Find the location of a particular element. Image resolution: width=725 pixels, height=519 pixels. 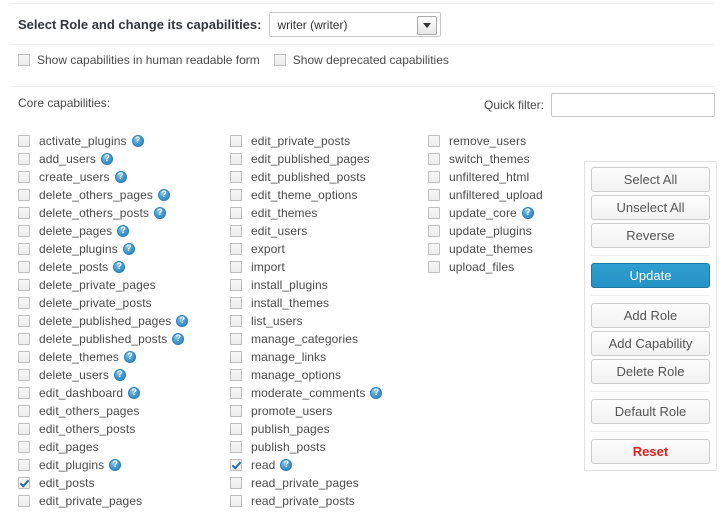

capability-row: edit_pages is located at coordinates (124, 447).